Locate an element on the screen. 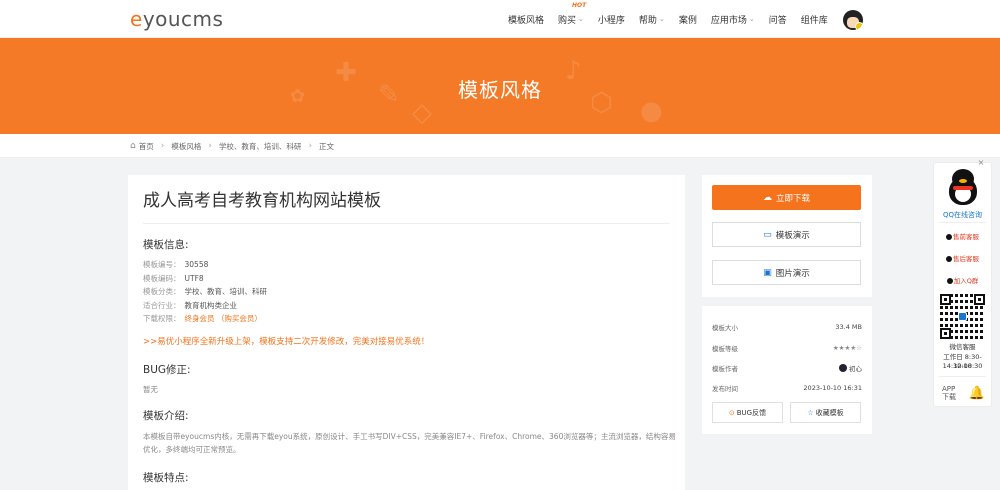 This screenshot has height=490, width=1000. page-title: 成人高考自考教育机构网站模板 is located at coordinates (262, 201).